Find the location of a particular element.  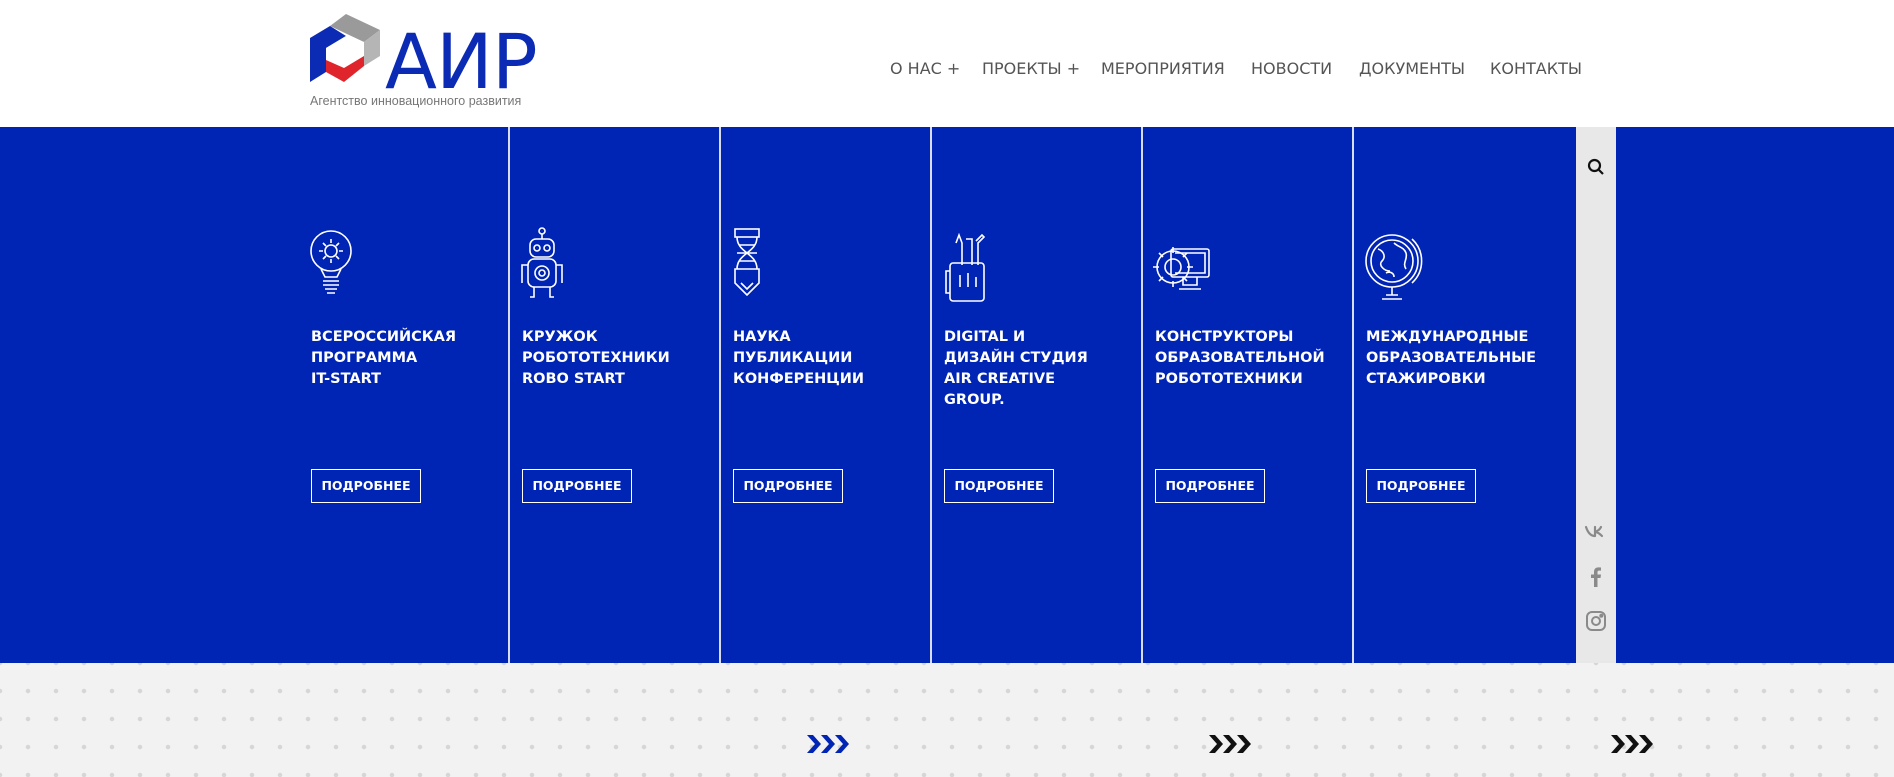

pattern-section is located at coordinates (947, 720).